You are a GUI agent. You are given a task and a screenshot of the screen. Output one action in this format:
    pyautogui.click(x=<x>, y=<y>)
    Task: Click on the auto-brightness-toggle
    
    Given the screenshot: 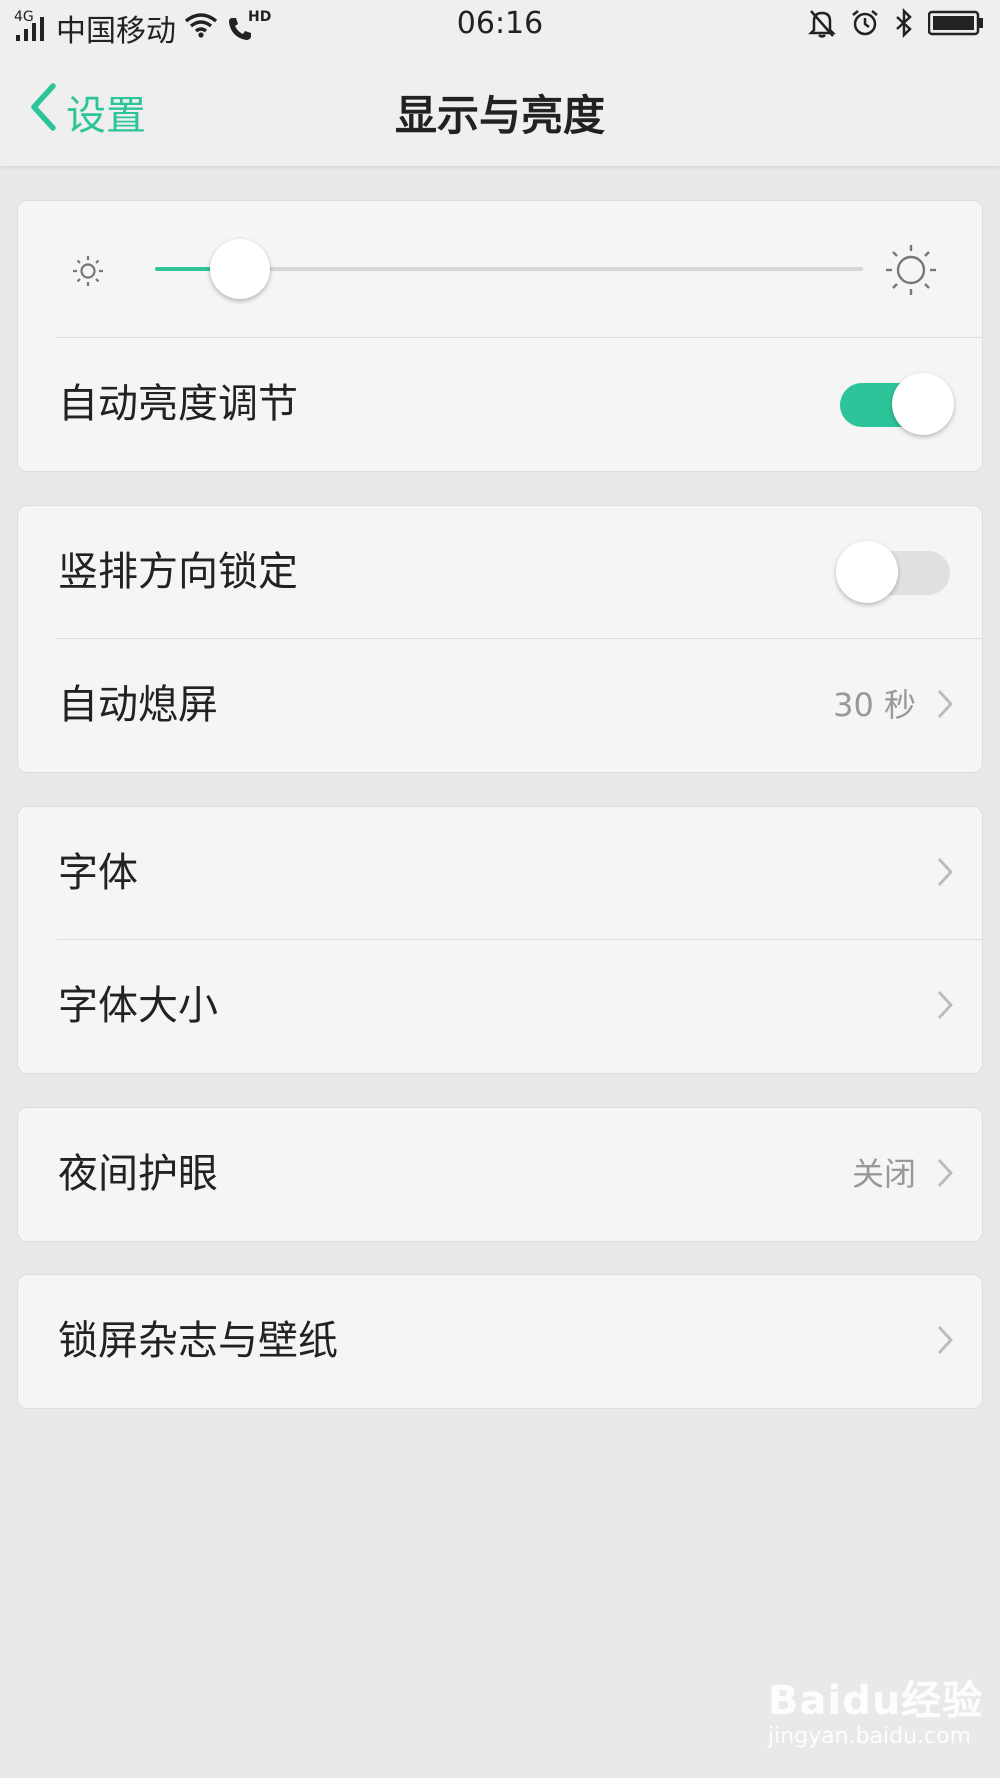 What is the action you would take?
    pyautogui.click(x=897, y=403)
    